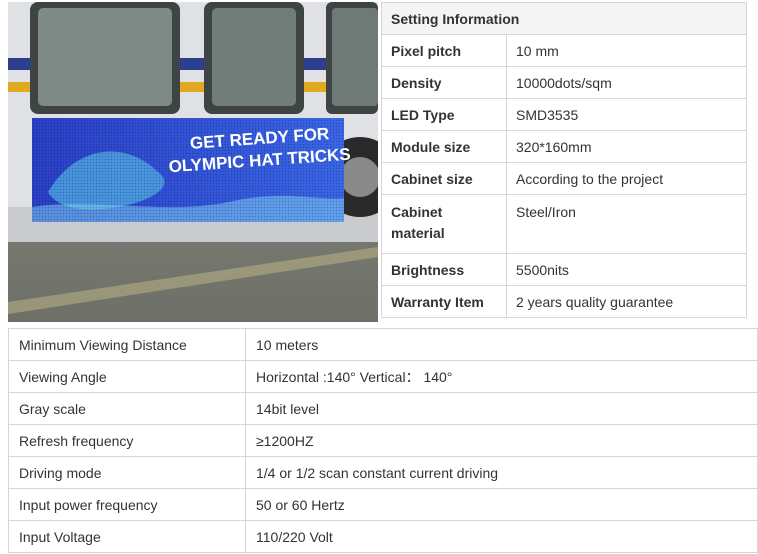 This screenshot has height=554, width=758. Describe the element at coordinates (127, 504) in the screenshot. I see `row-key: Input power frequency` at that location.